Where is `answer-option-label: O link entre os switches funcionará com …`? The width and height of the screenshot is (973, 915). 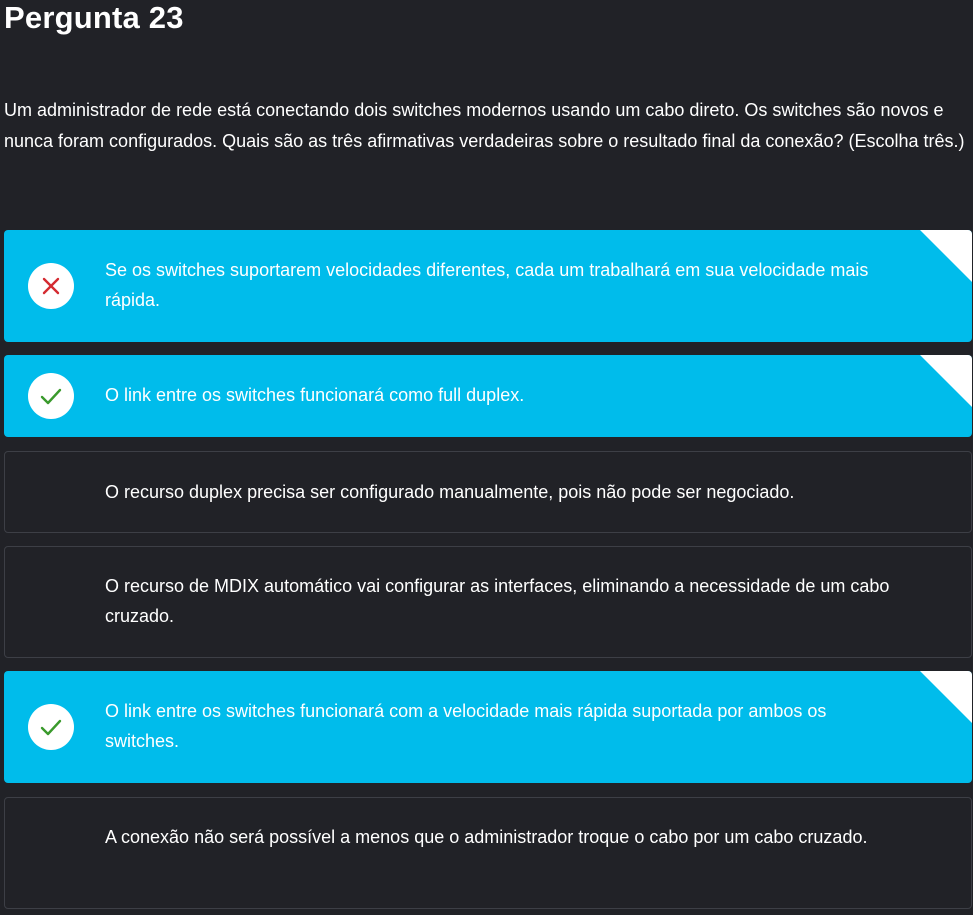 answer-option-label: O link entre os switches funcionará com … is located at coordinates (466, 726).